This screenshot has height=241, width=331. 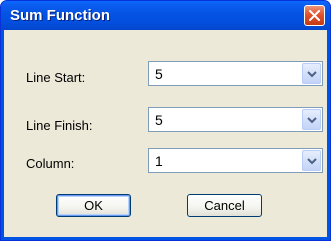 I want to click on column-value: 1, so click(x=159, y=161).